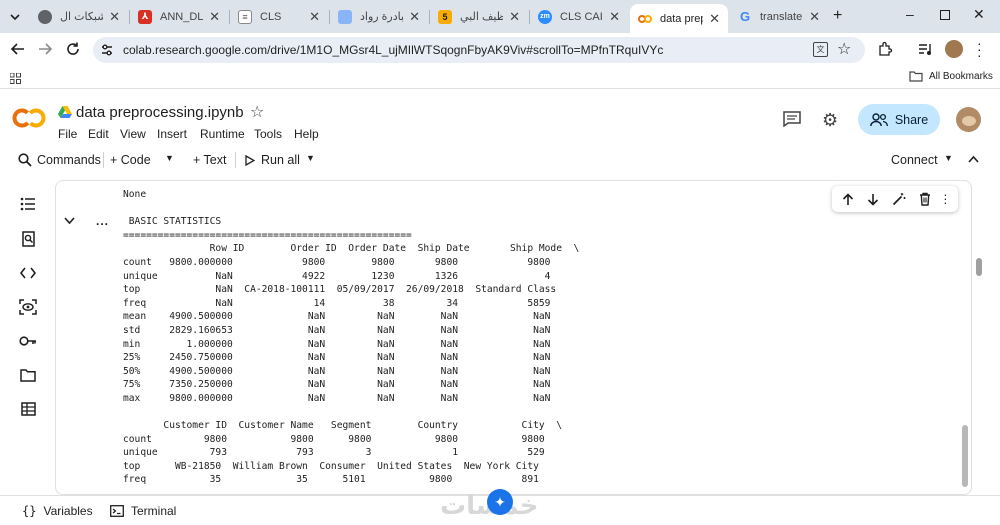 The image size is (1000, 525). What do you see at coordinates (337, 317) in the screenshot?
I see `output-line: mean 4900.500000 NaN NaN NaN NaN` at bounding box center [337, 317].